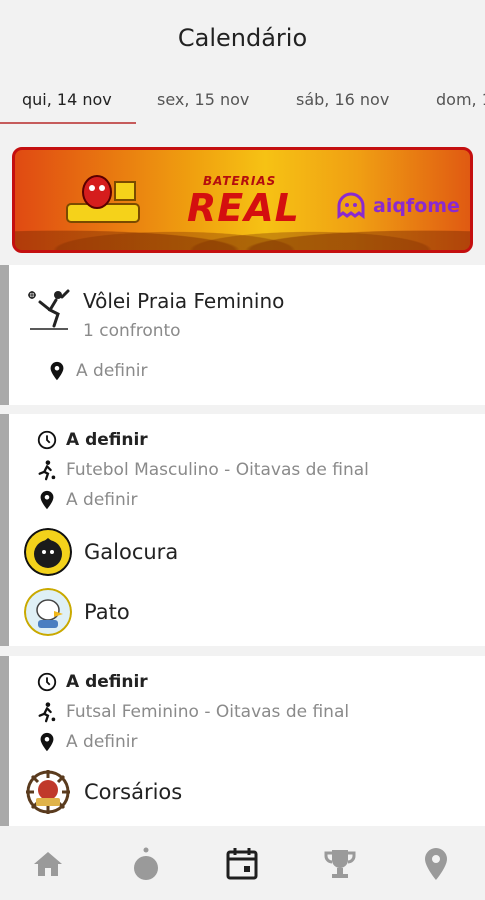  What do you see at coordinates (77, 612) in the screenshot?
I see `team-row: Pato` at bounding box center [77, 612].